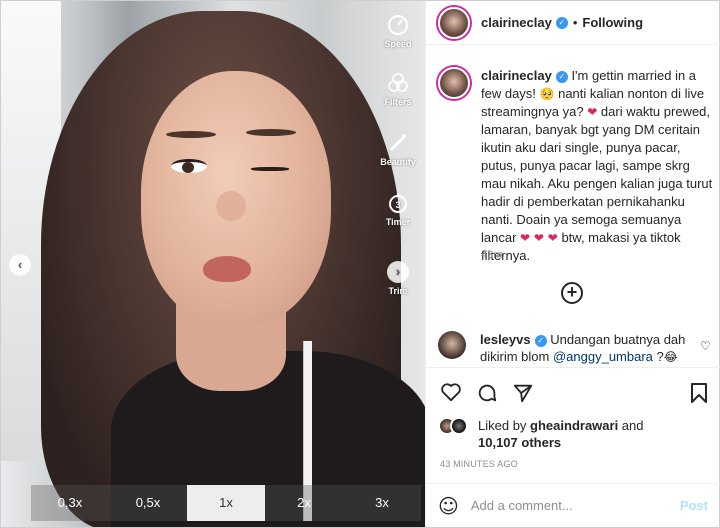 Image resolution: width=720 pixels, height=528 pixels. Describe the element at coordinates (573, 391) in the screenshot. I see `action-bar` at that location.